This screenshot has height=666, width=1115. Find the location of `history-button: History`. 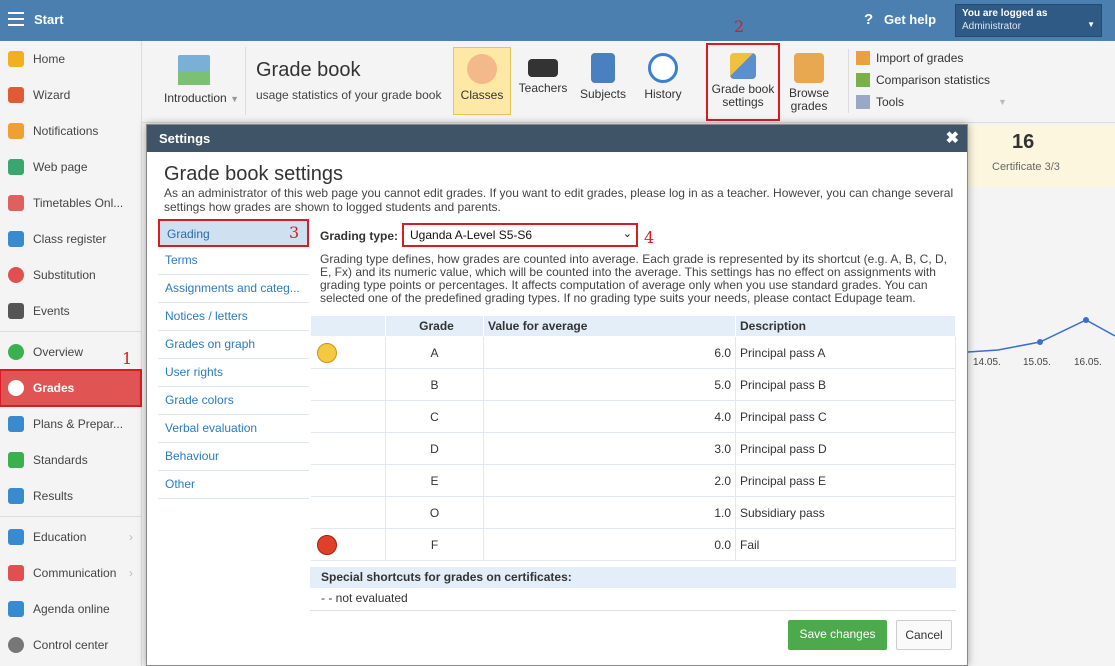

history-button: History is located at coordinates (663, 81).